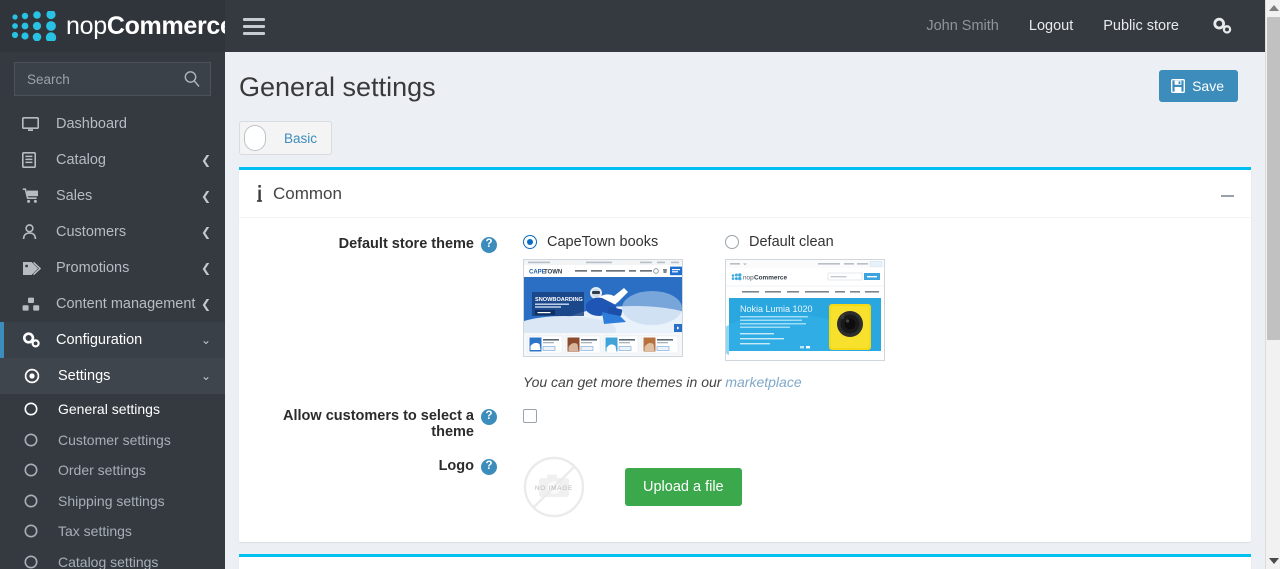 The image size is (1280, 569). I want to click on sidebar-item-dashboard: Dashboard, so click(112, 124).